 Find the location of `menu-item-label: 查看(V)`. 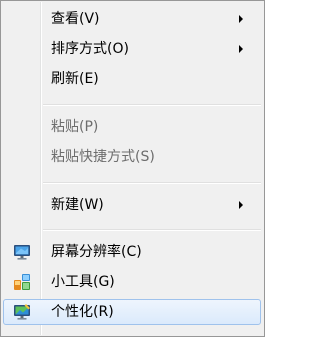

menu-item-label: 查看(V) is located at coordinates (75, 19).